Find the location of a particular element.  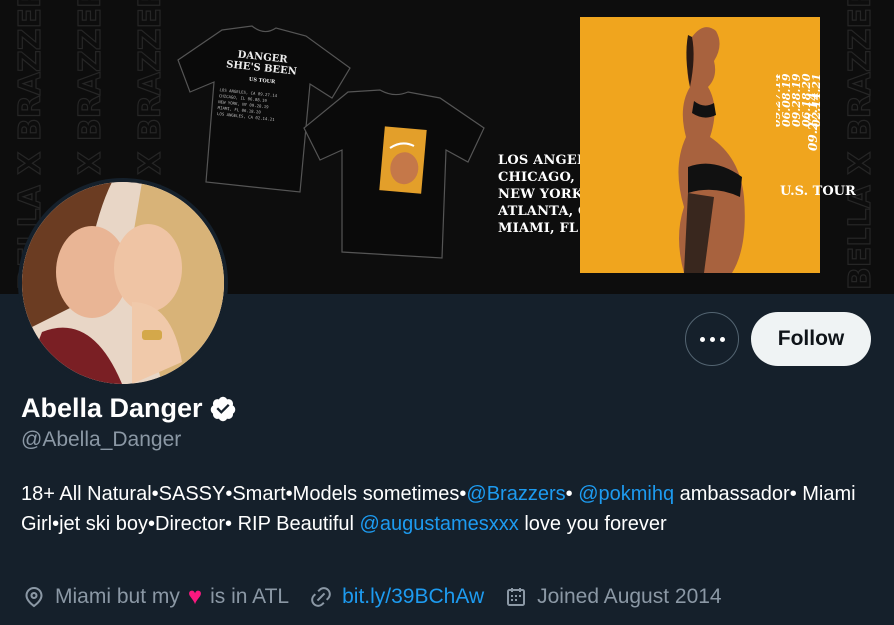

website-link: bit.ly/39BChAw is located at coordinates (413, 597).